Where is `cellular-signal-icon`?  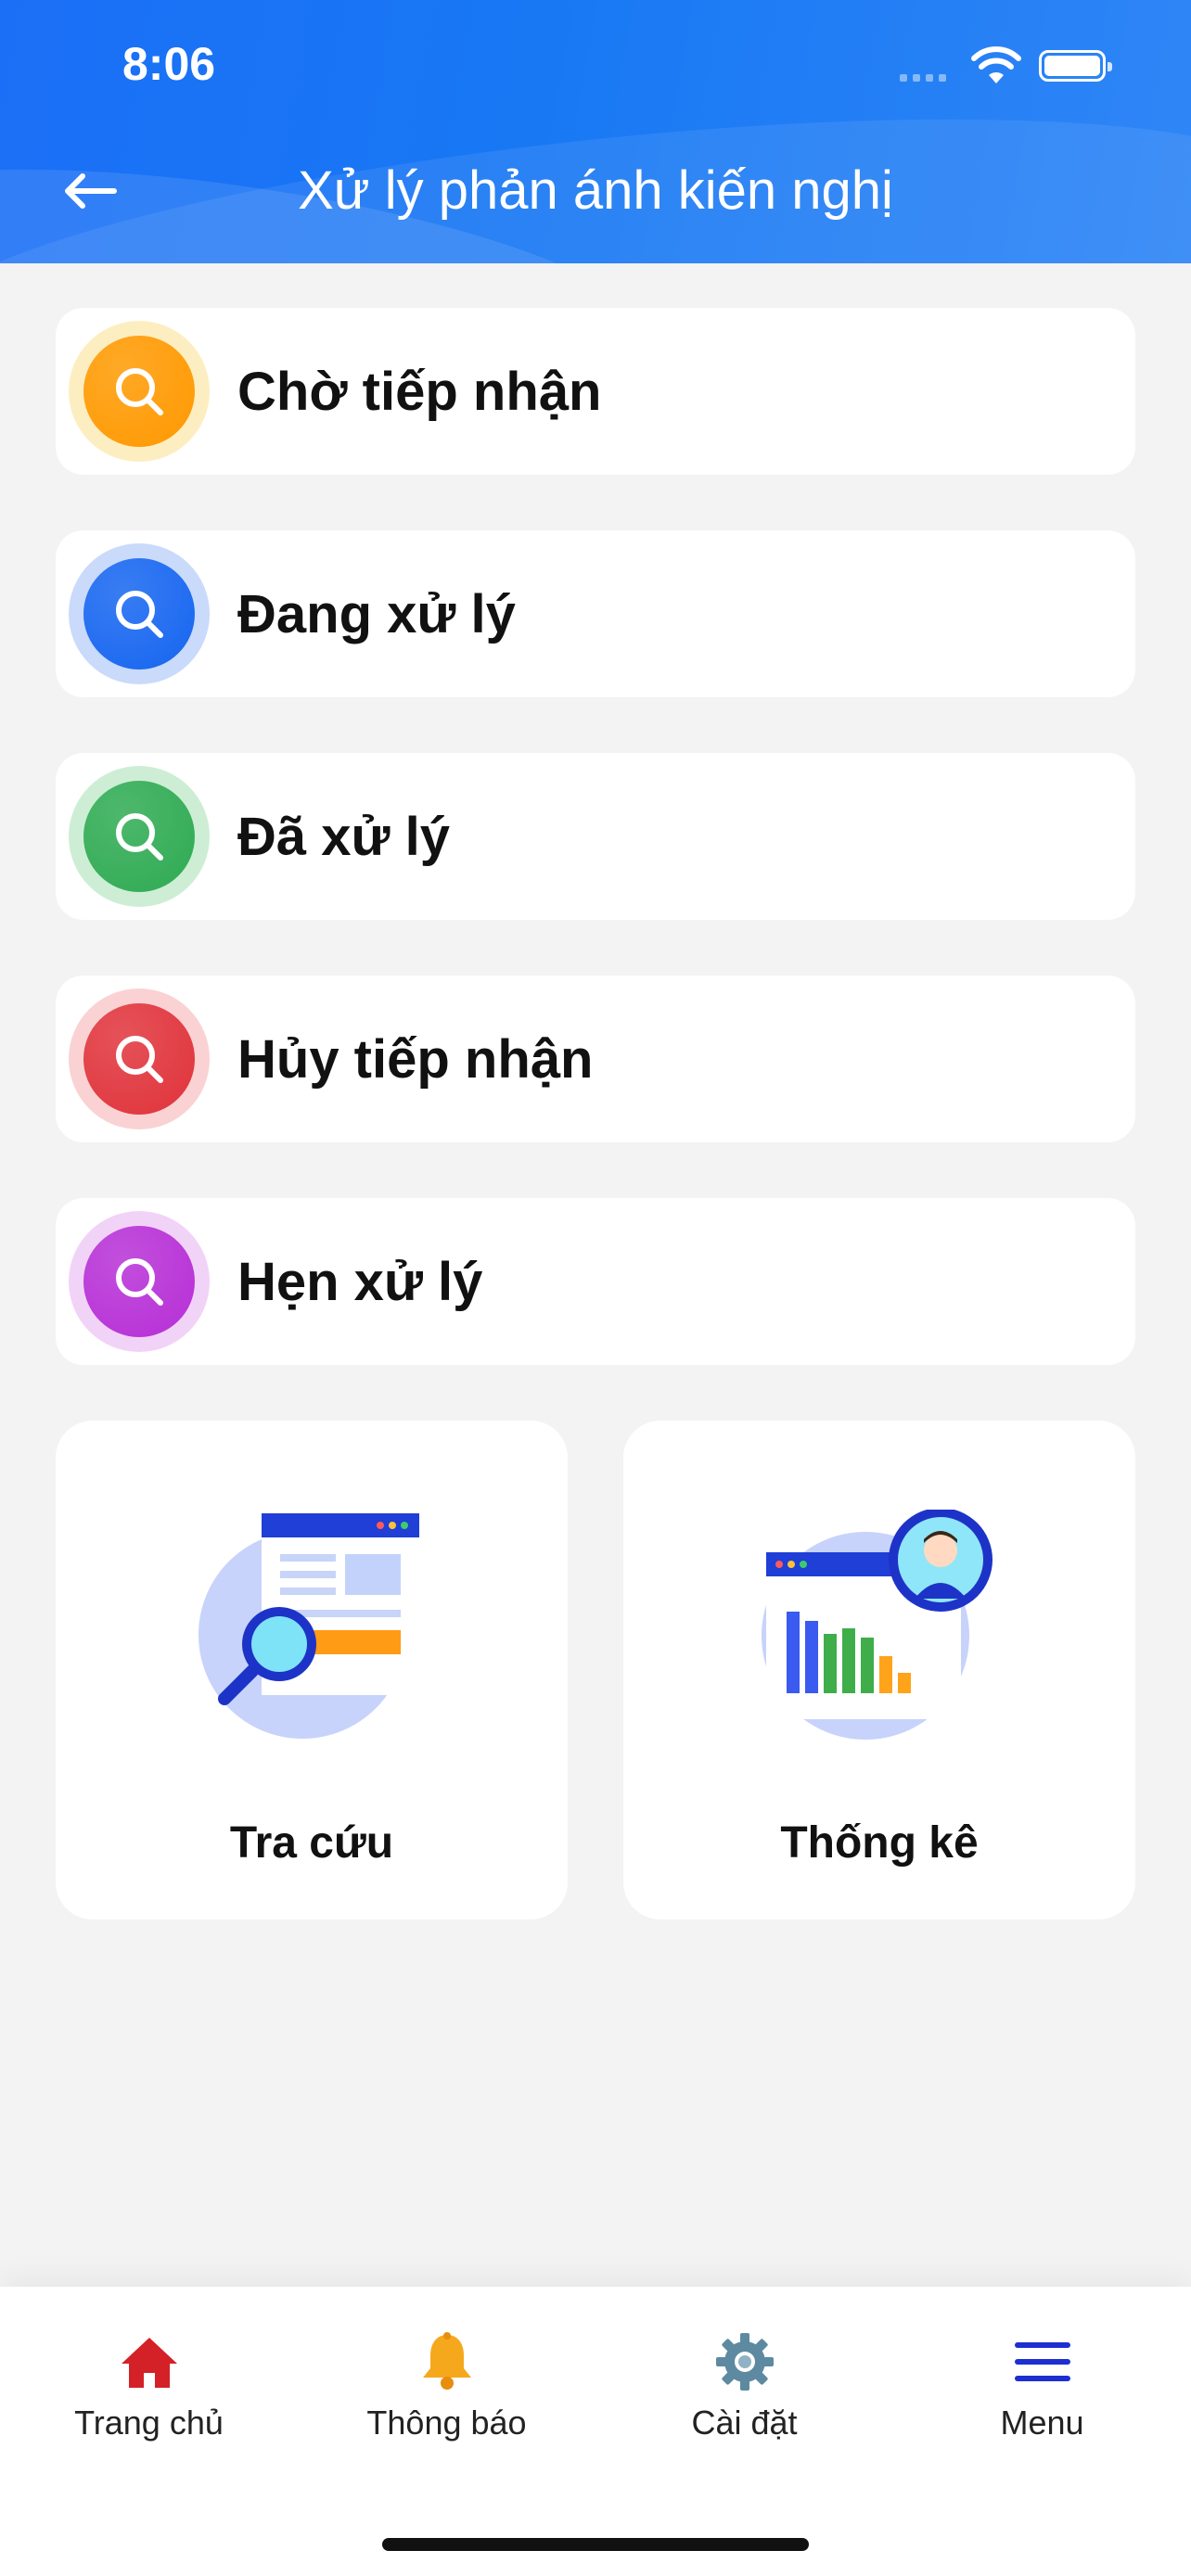
cellular-signal-icon is located at coordinates (923, 78).